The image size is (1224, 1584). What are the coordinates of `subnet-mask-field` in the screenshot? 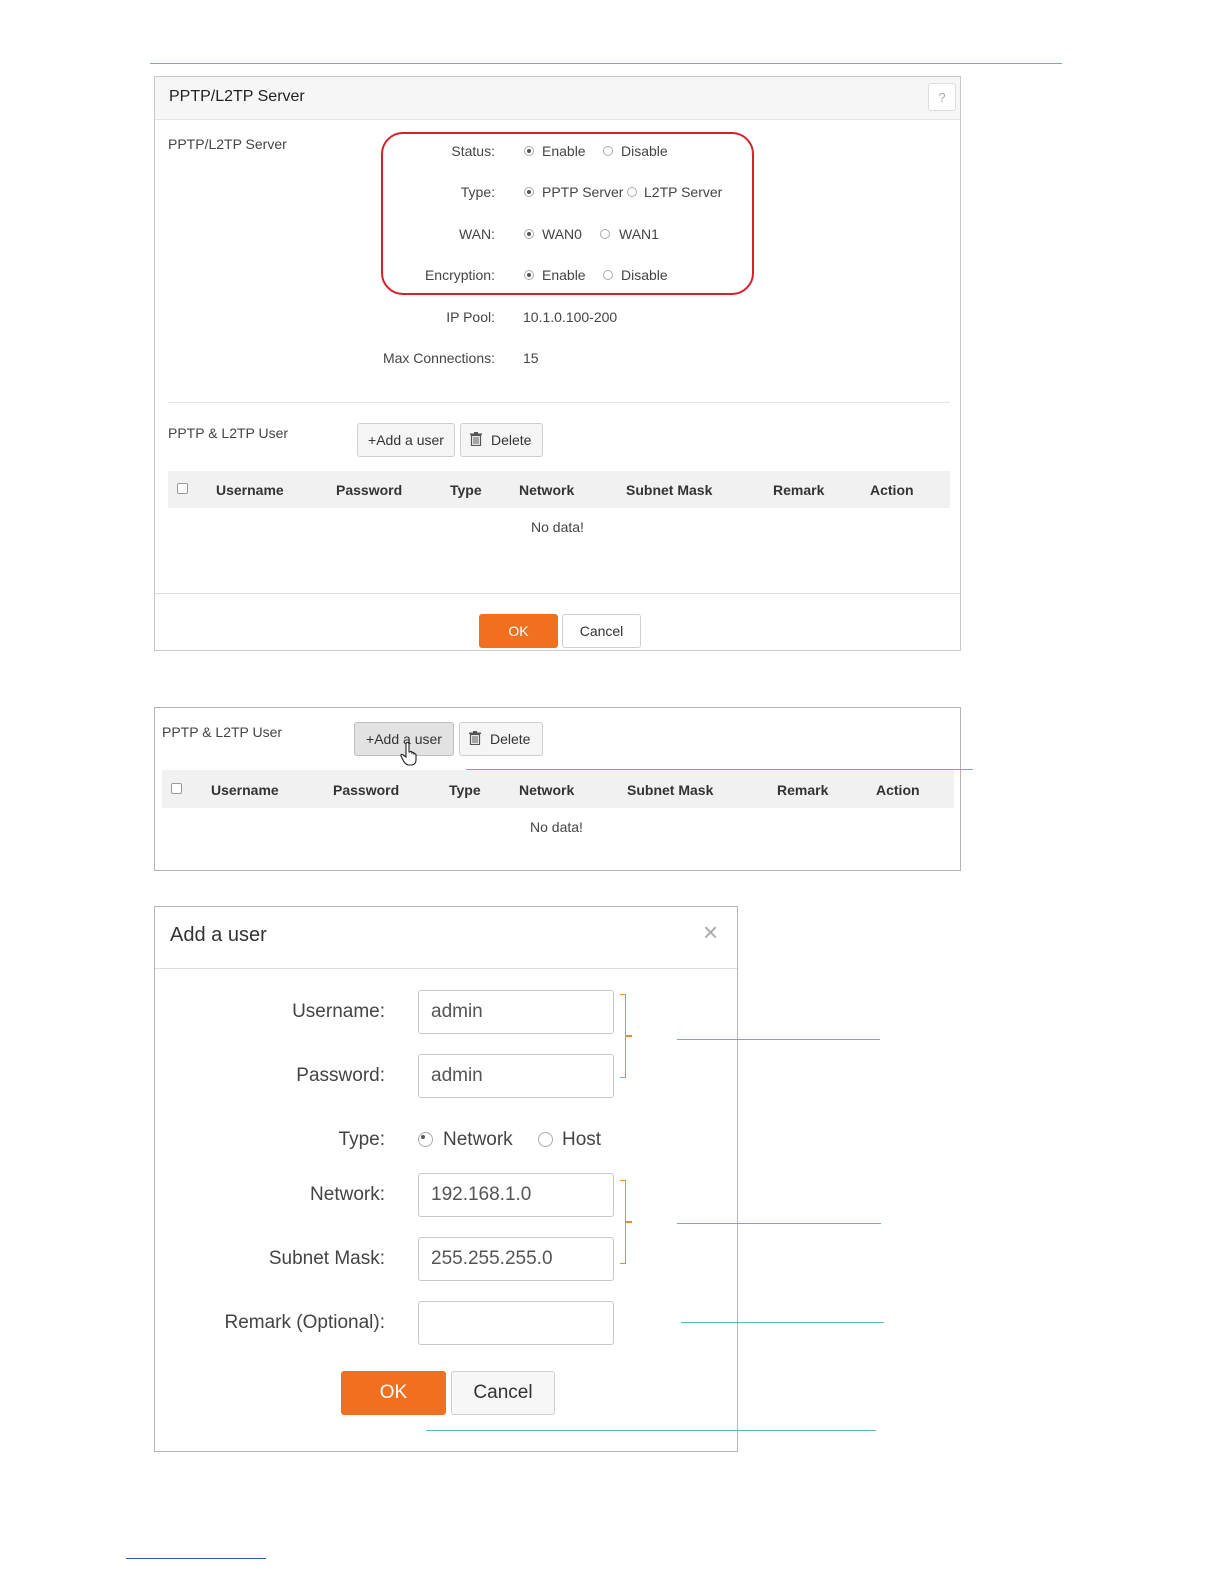 It's located at (516, 1259).